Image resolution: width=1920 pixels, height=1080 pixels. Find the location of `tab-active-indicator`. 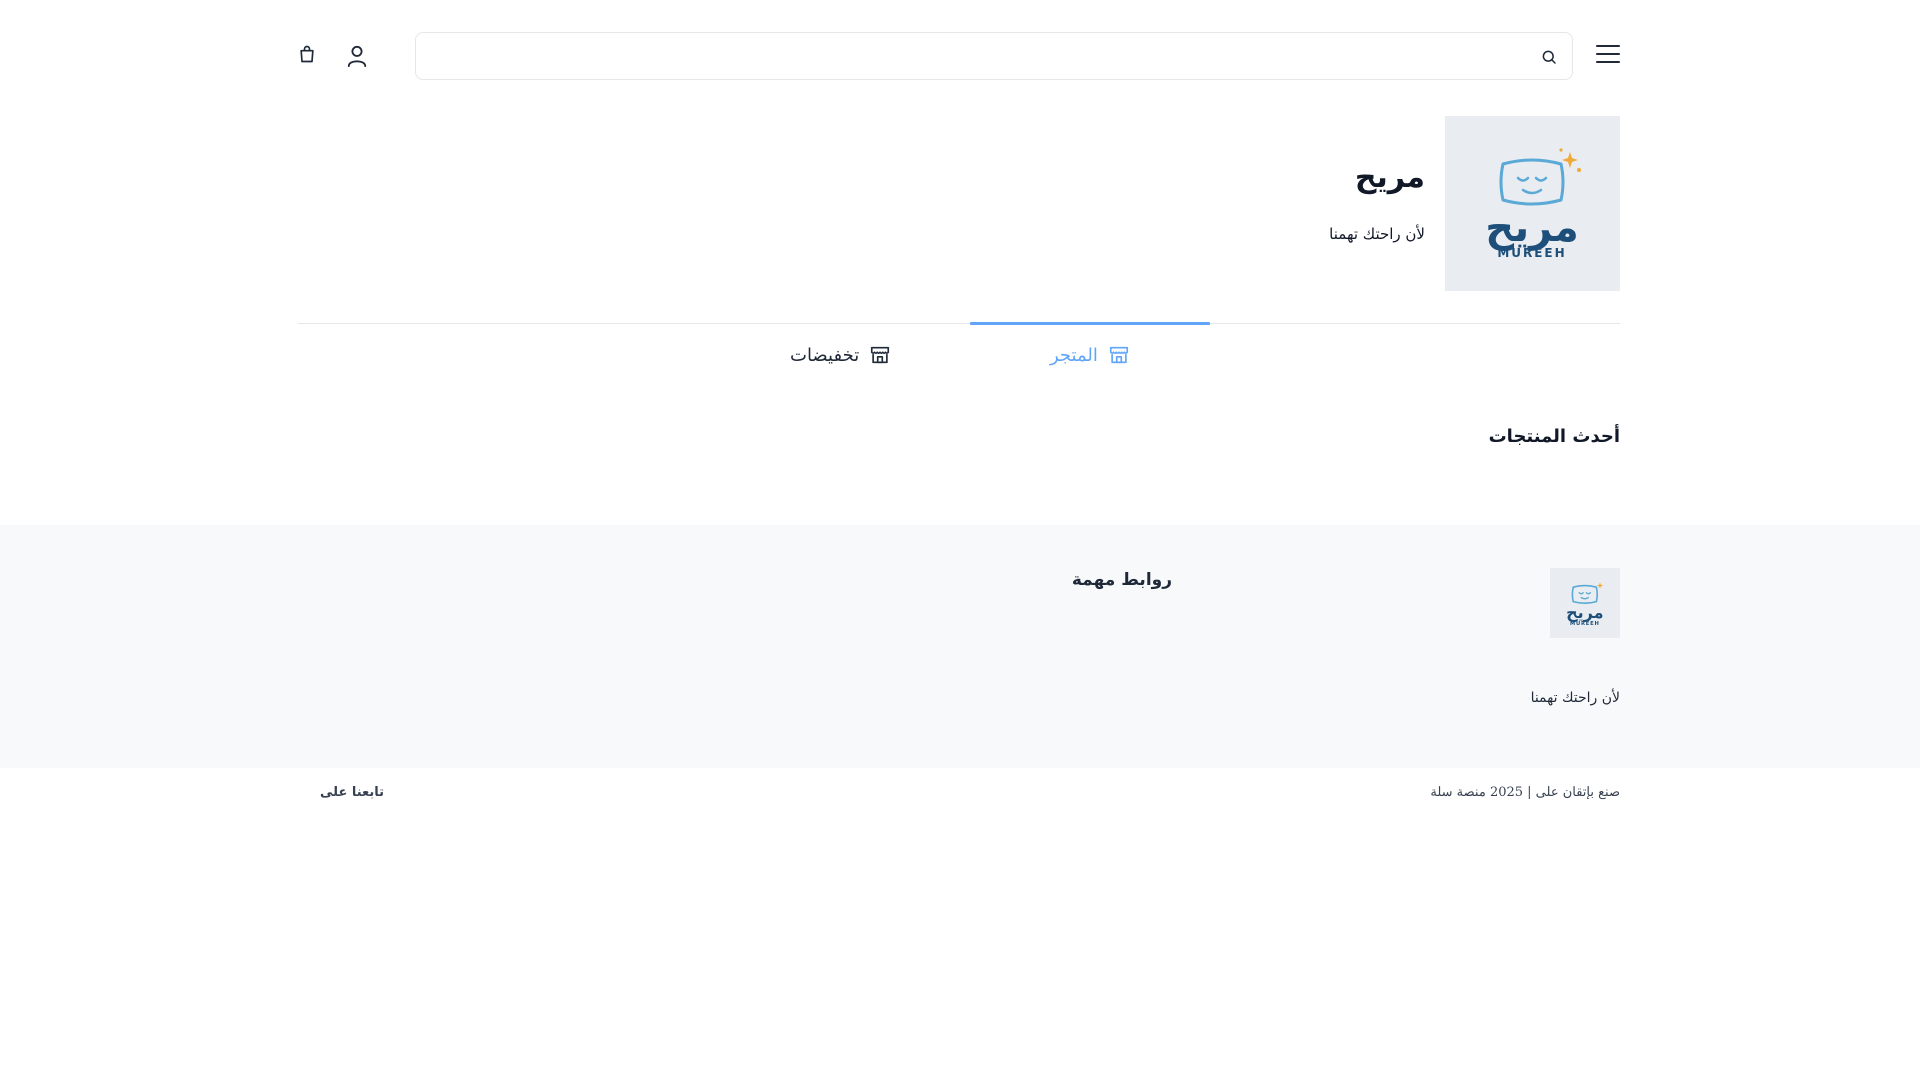

tab-active-indicator is located at coordinates (1090, 323).